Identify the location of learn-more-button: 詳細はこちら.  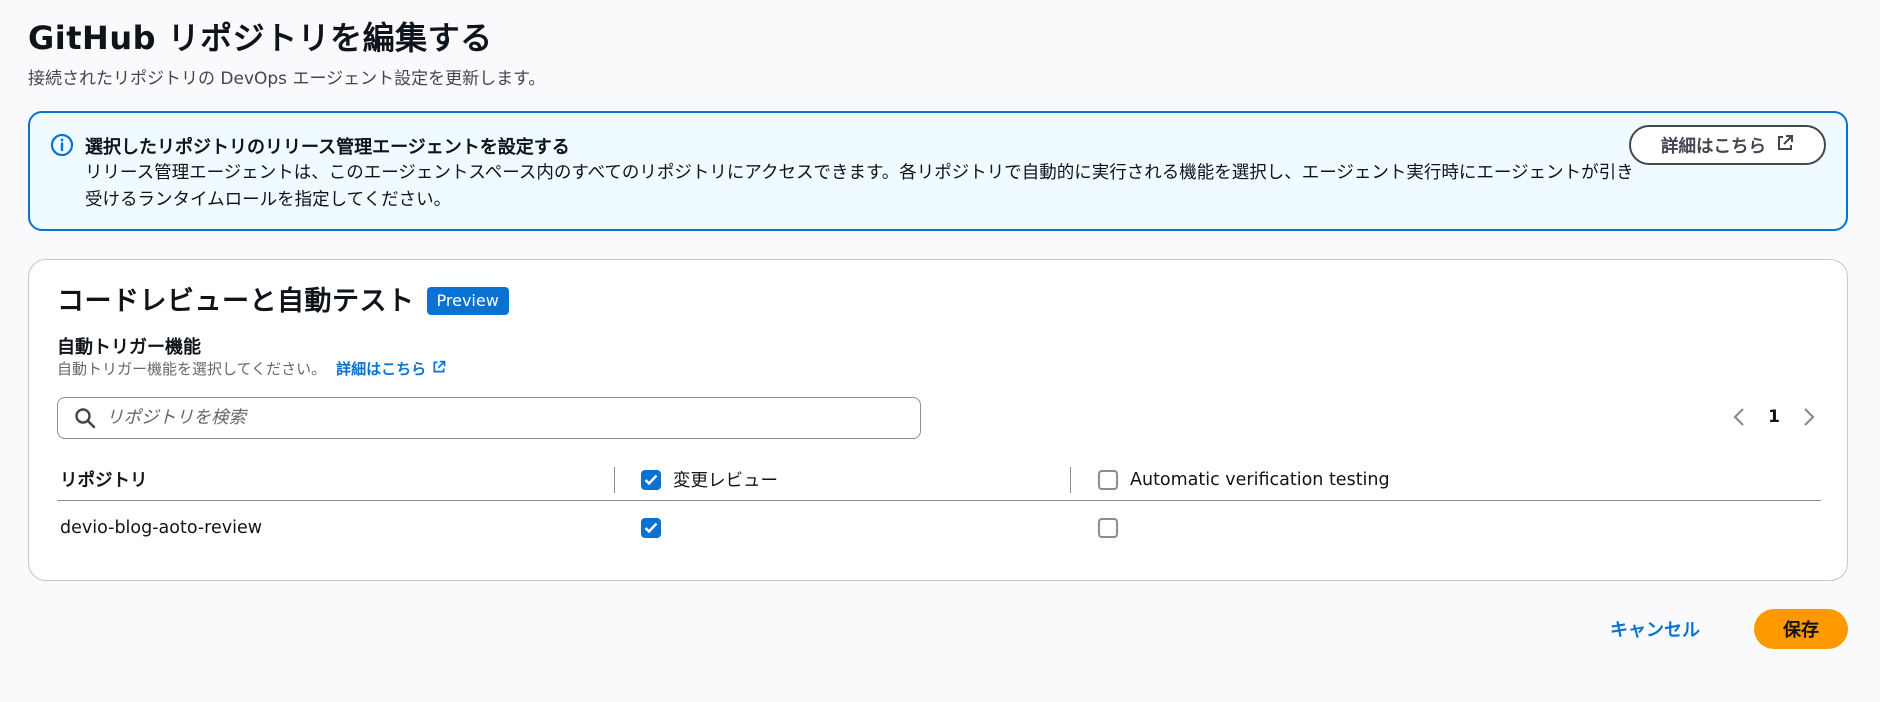
(1727, 145).